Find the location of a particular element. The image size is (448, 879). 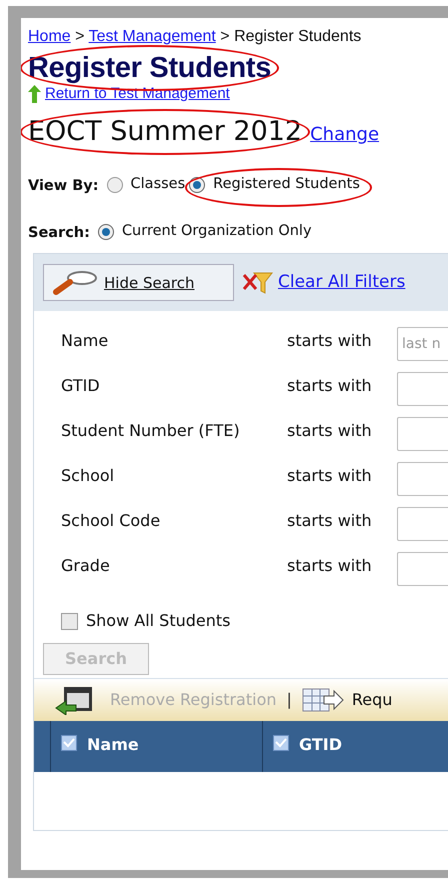

radio-option: Current Organization Only is located at coordinates (205, 231).